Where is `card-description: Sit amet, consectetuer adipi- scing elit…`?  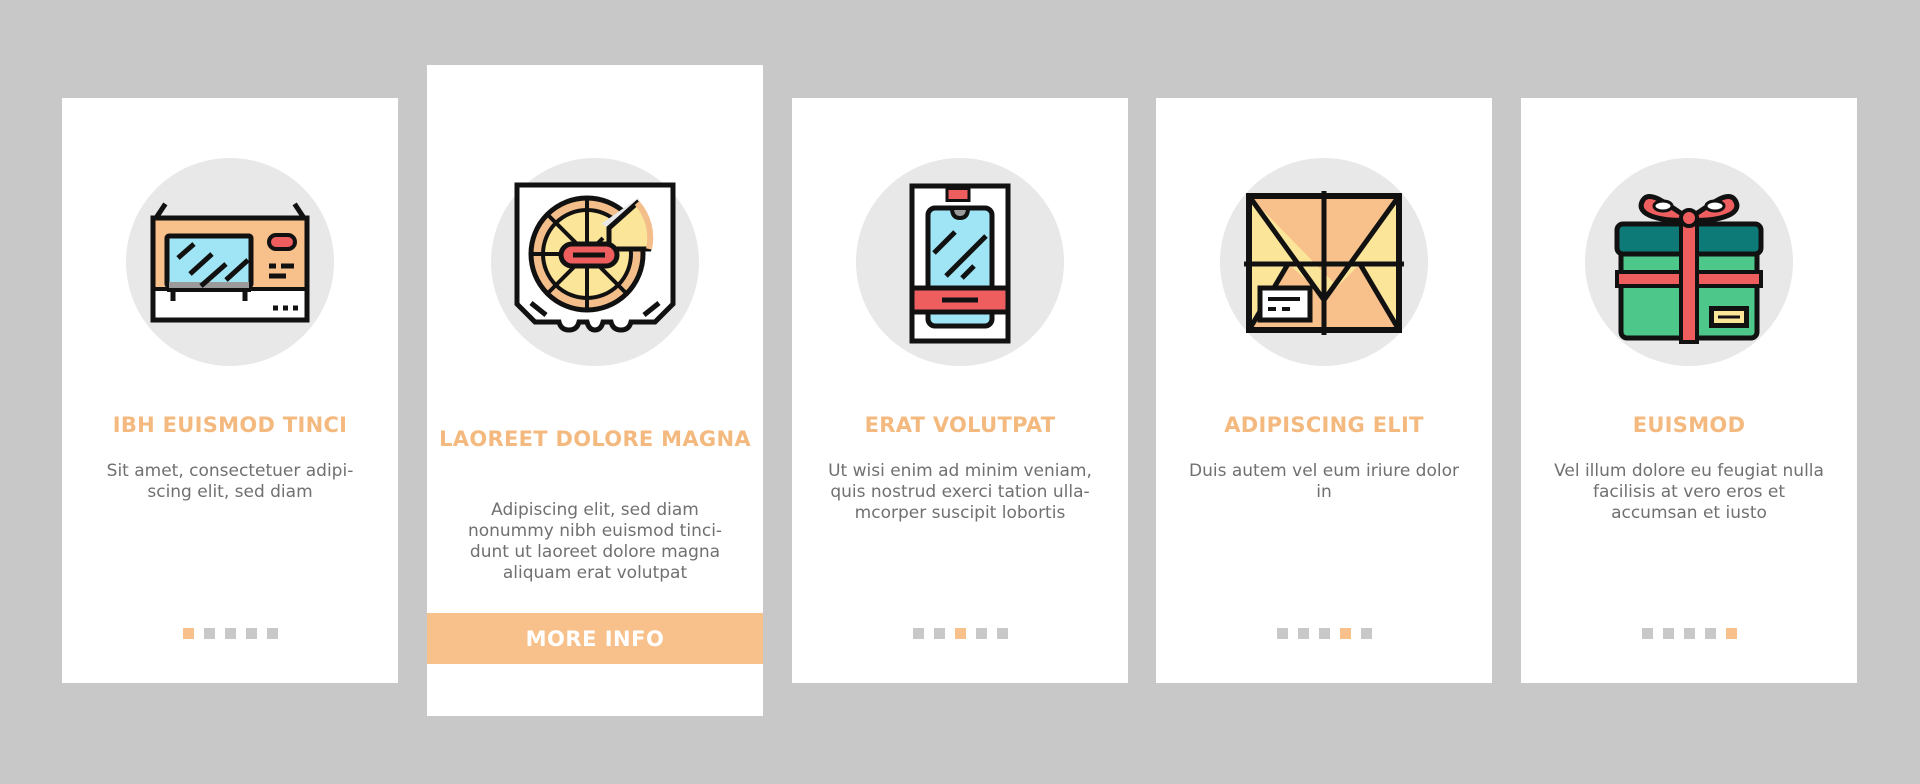 card-description: Sit amet, consectetuer adipi- scing elit… is located at coordinates (230, 481).